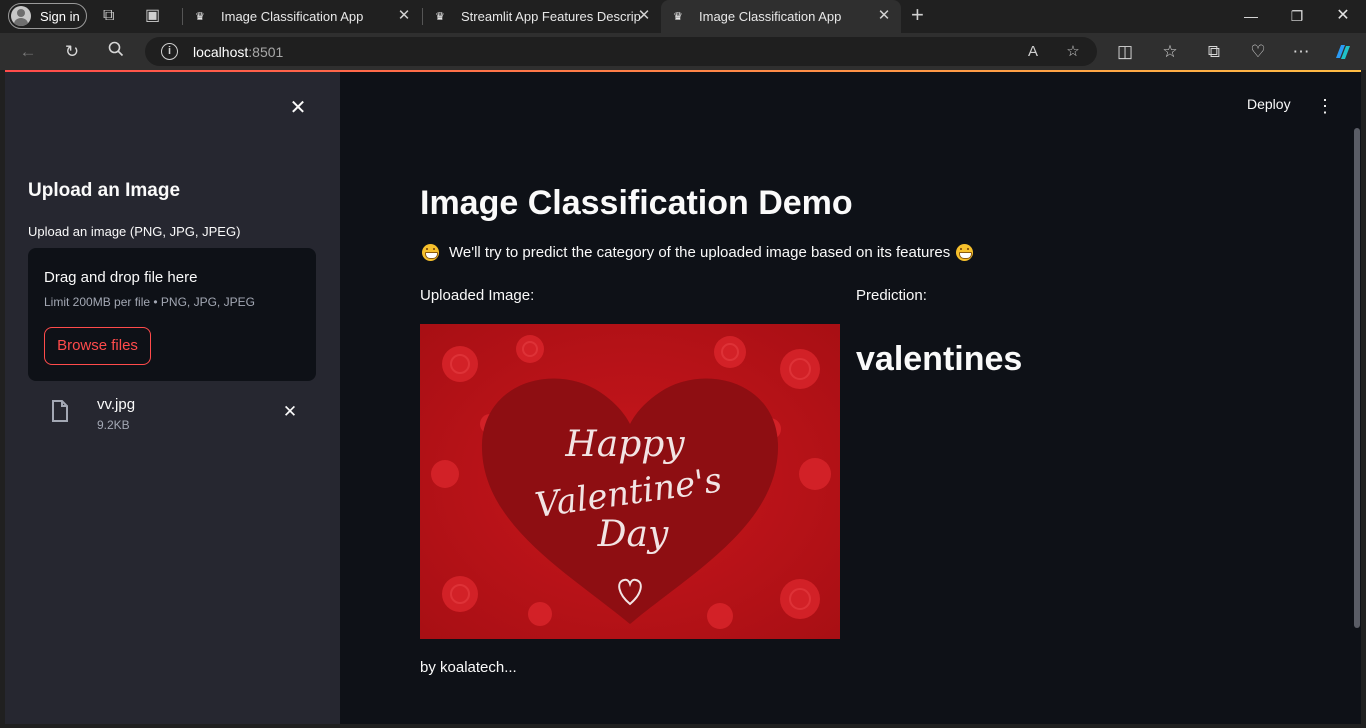 The image size is (1366, 728). I want to click on uploaded-image: Happy Valentine's Day, so click(630, 481).